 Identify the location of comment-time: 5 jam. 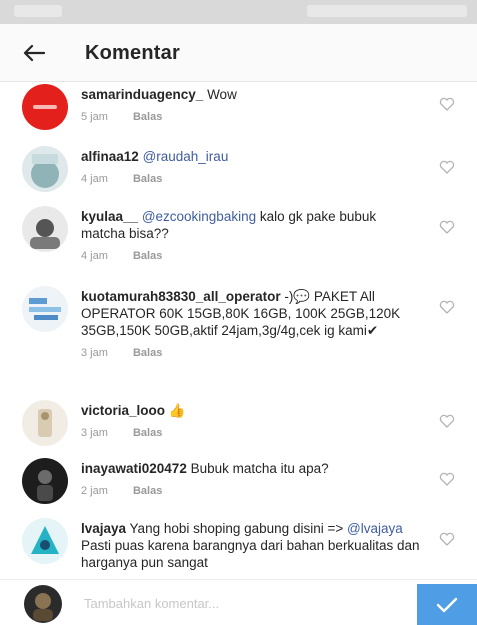
(94, 117).